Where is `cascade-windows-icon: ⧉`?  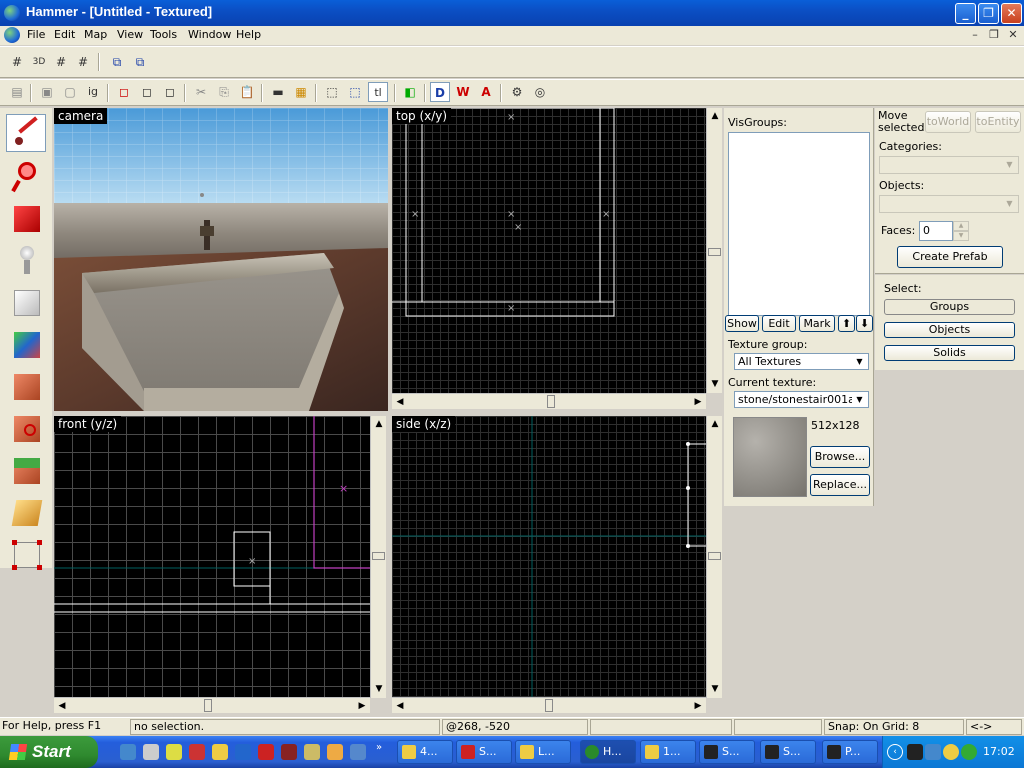 cascade-windows-icon: ⧉ is located at coordinates (140, 62).